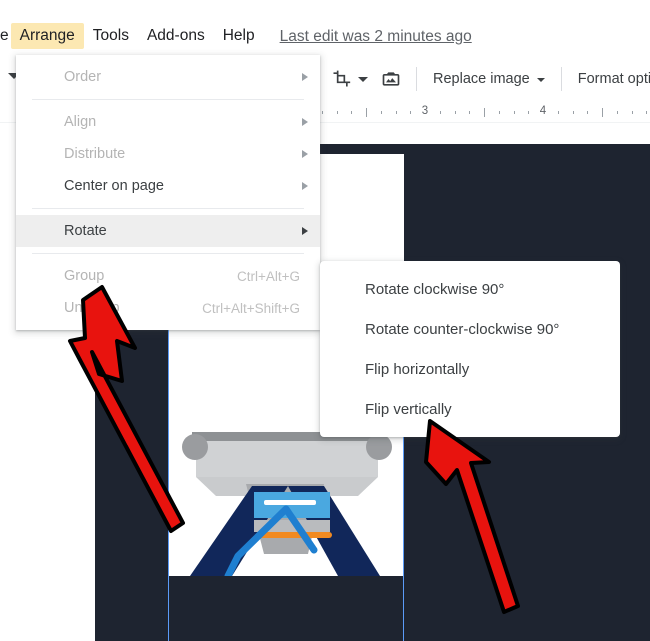  I want to click on menu-item-tools: Tools, so click(111, 36).